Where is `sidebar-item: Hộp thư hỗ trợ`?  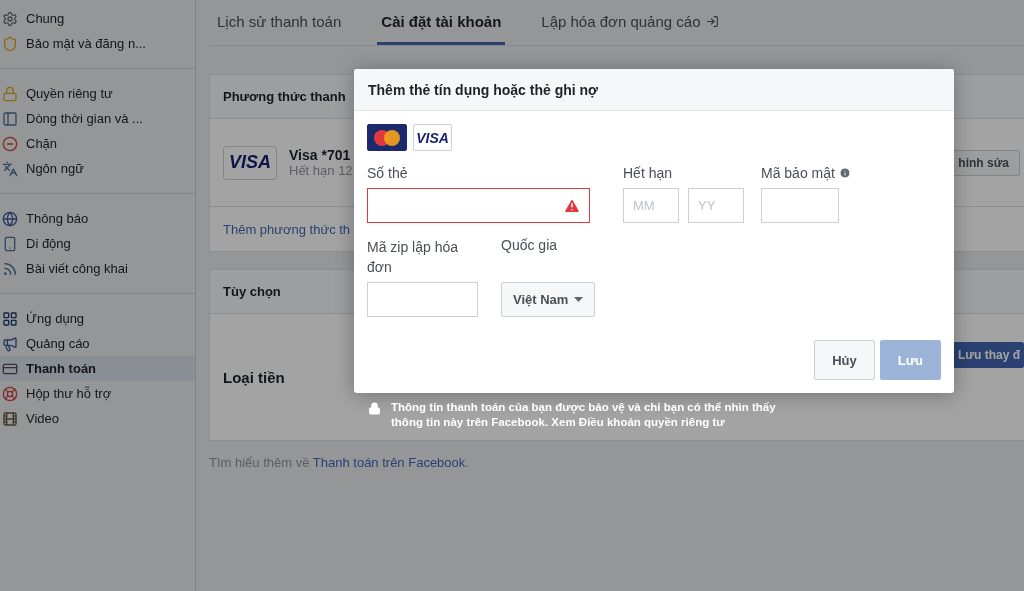 sidebar-item: Hộp thư hỗ trợ is located at coordinates (97, 393).